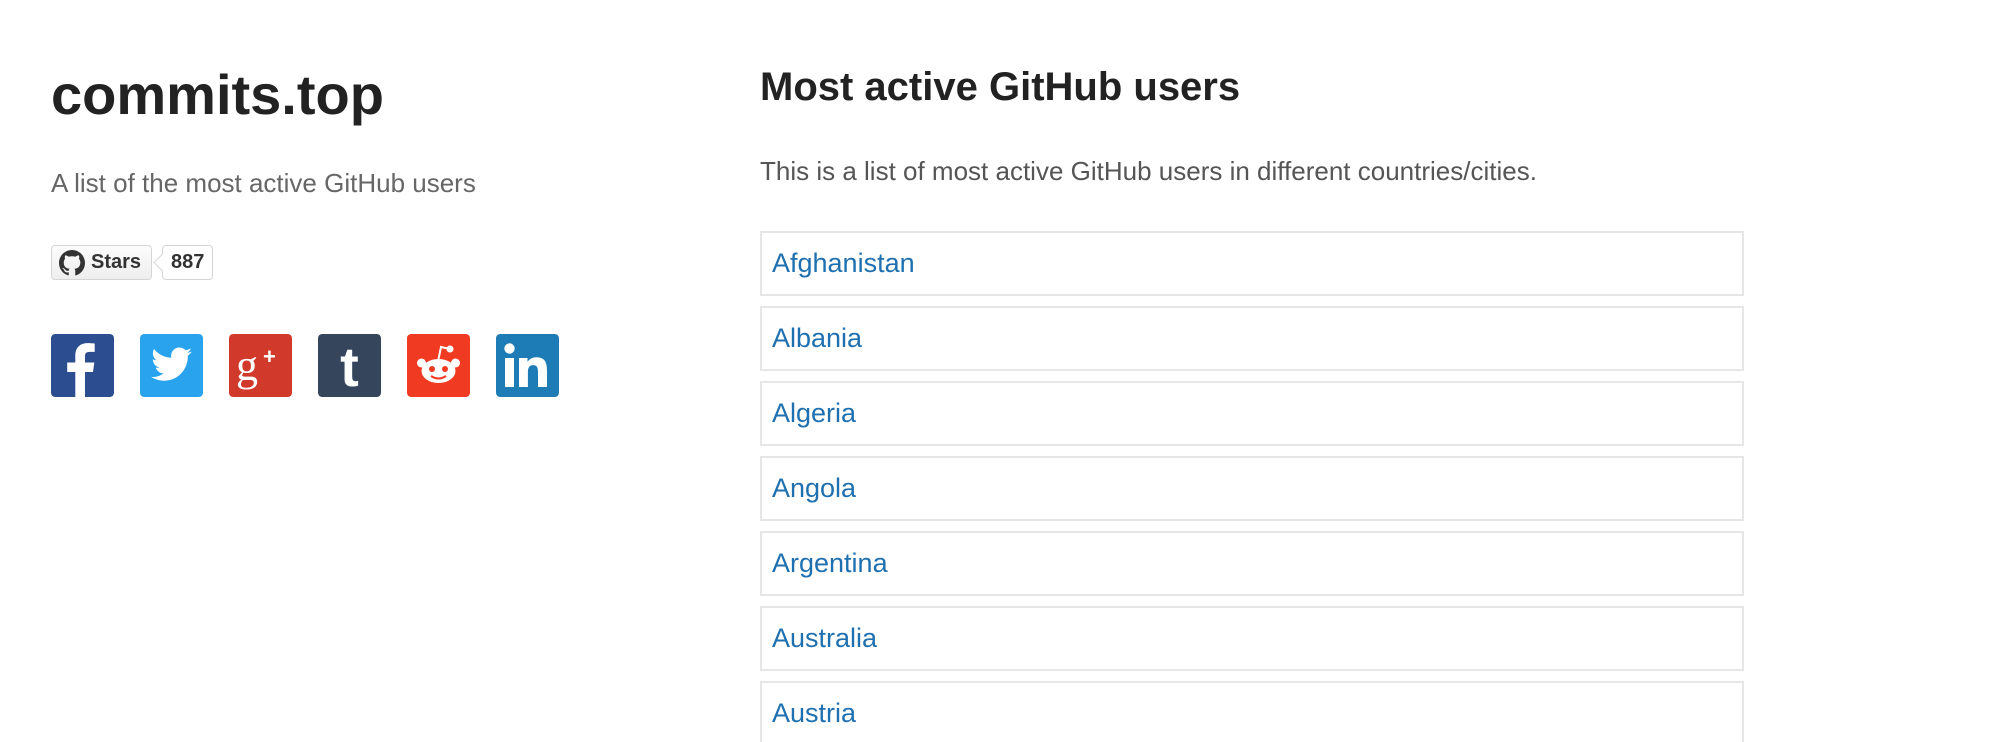 Image resolution: width=2000 pixels, height=742 pixels. Describe the element at coordinates (247, 365) in the screenshot. I see `svg-text: g` at that location.